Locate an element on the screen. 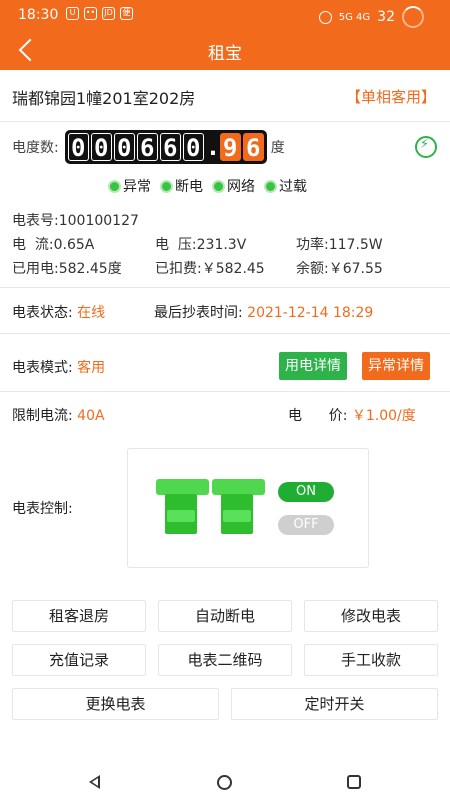 The width and height of the screenshot is (450, 800). nav-back-icon is located at coordinates (94, 782).